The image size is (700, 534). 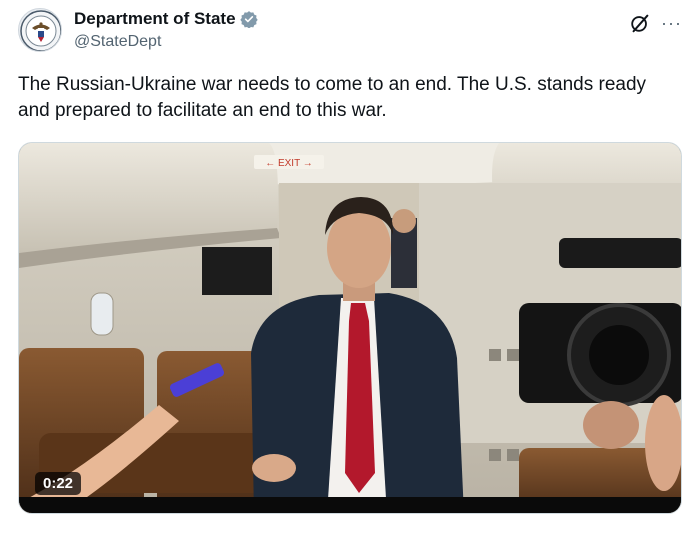 What do you see at coordinates (155, 19) in the screenshot?
I see `display-name: Department of State` at bounding box center [155, 19].